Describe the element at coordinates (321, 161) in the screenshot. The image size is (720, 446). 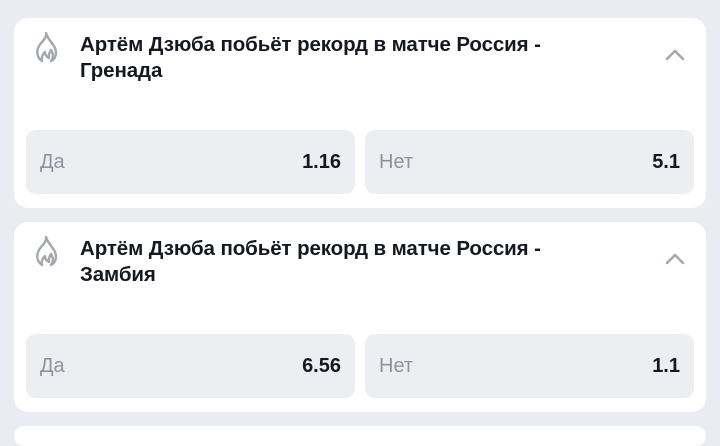
I see `odds-value: 1.16` at that location.